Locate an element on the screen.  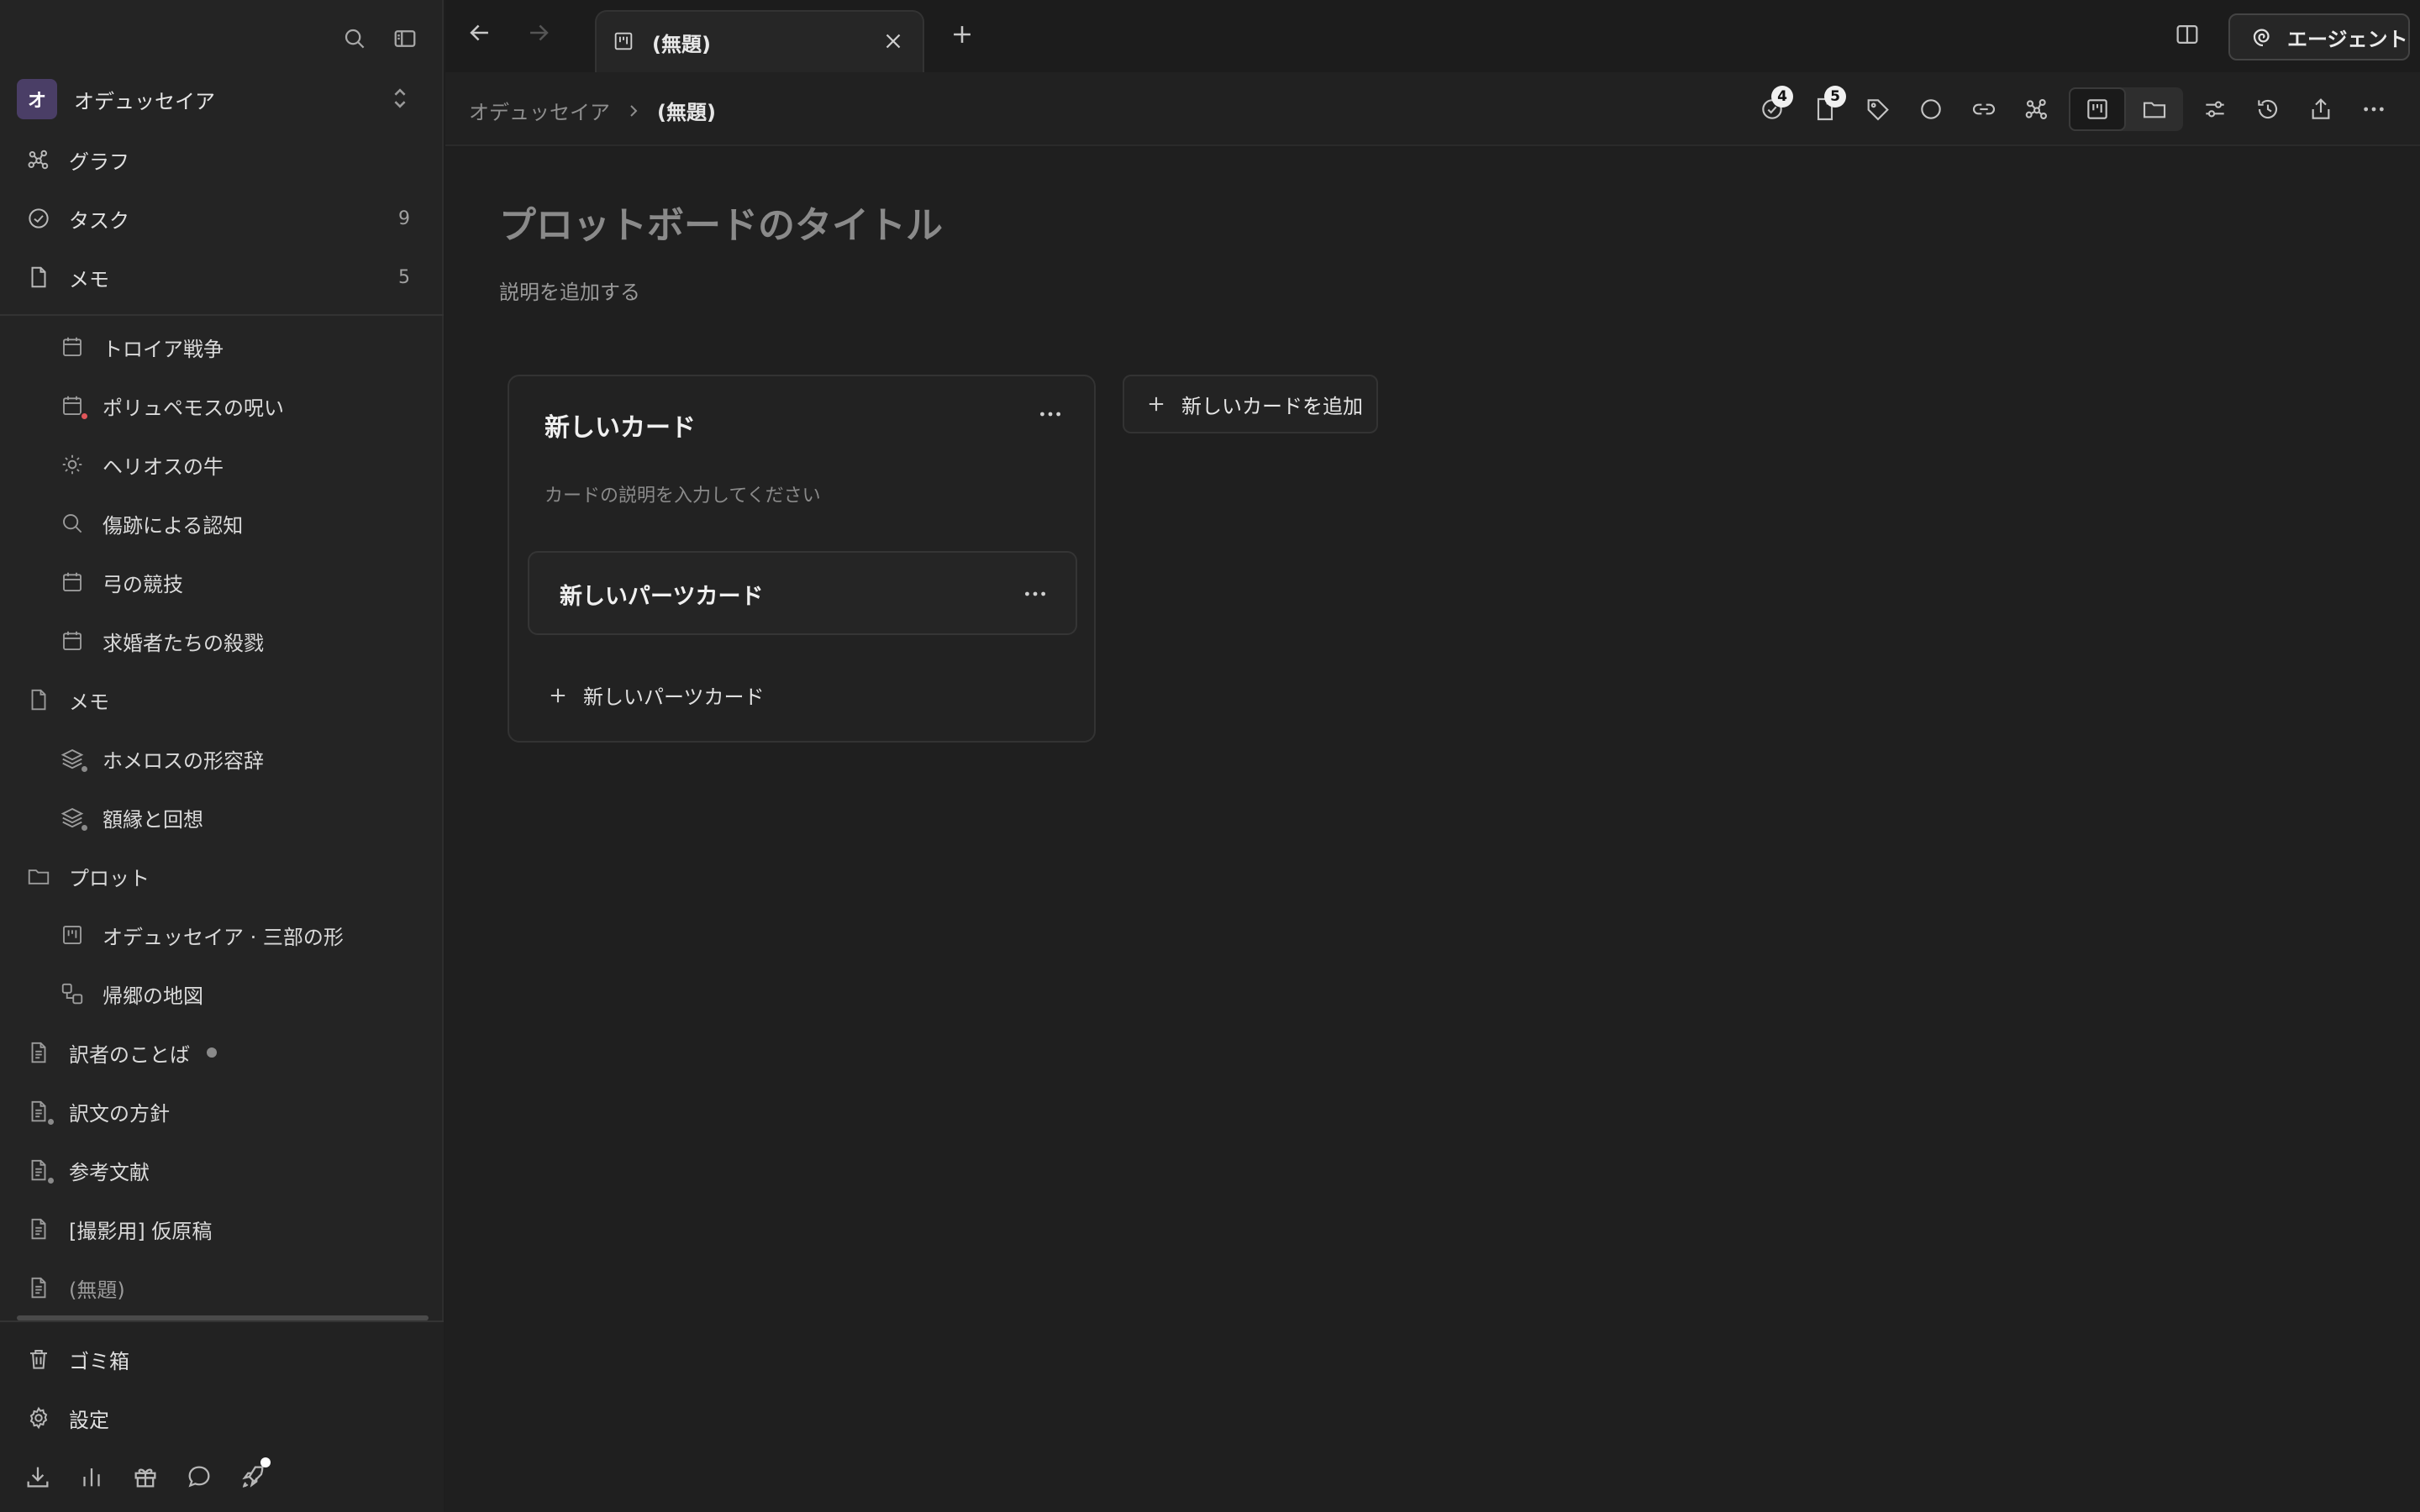
tree-item: 帰郷の地図 is located at coordinates (131, 994).